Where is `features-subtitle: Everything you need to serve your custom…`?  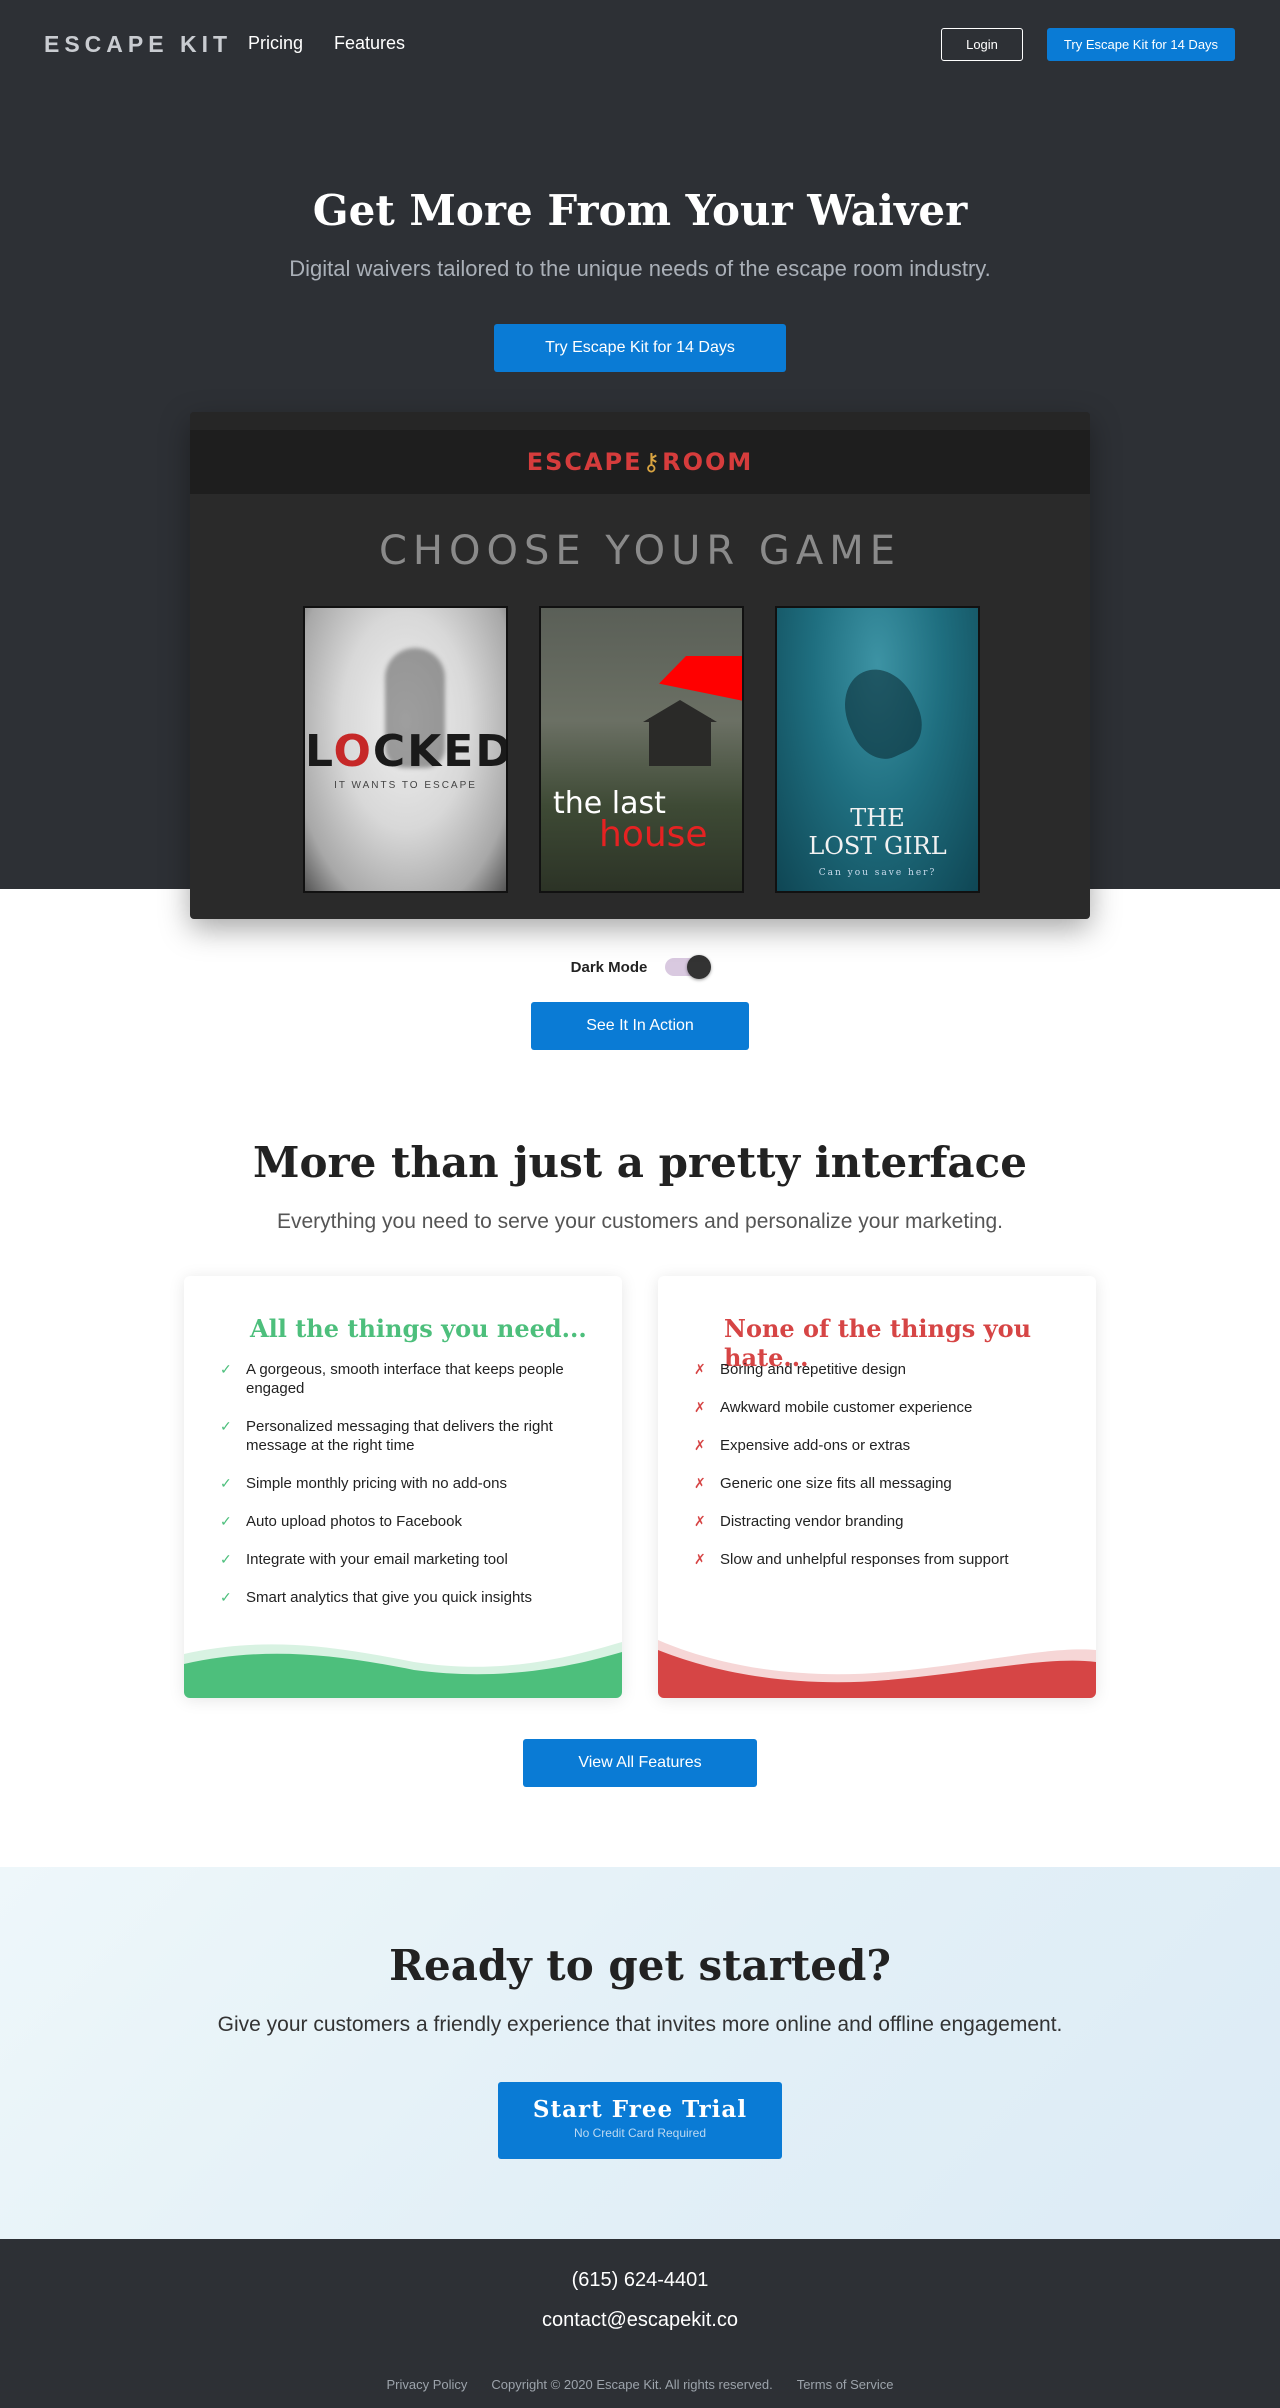 features-subtitle: Everything you need to serve your custom… is located at coordinates (640, 1221).